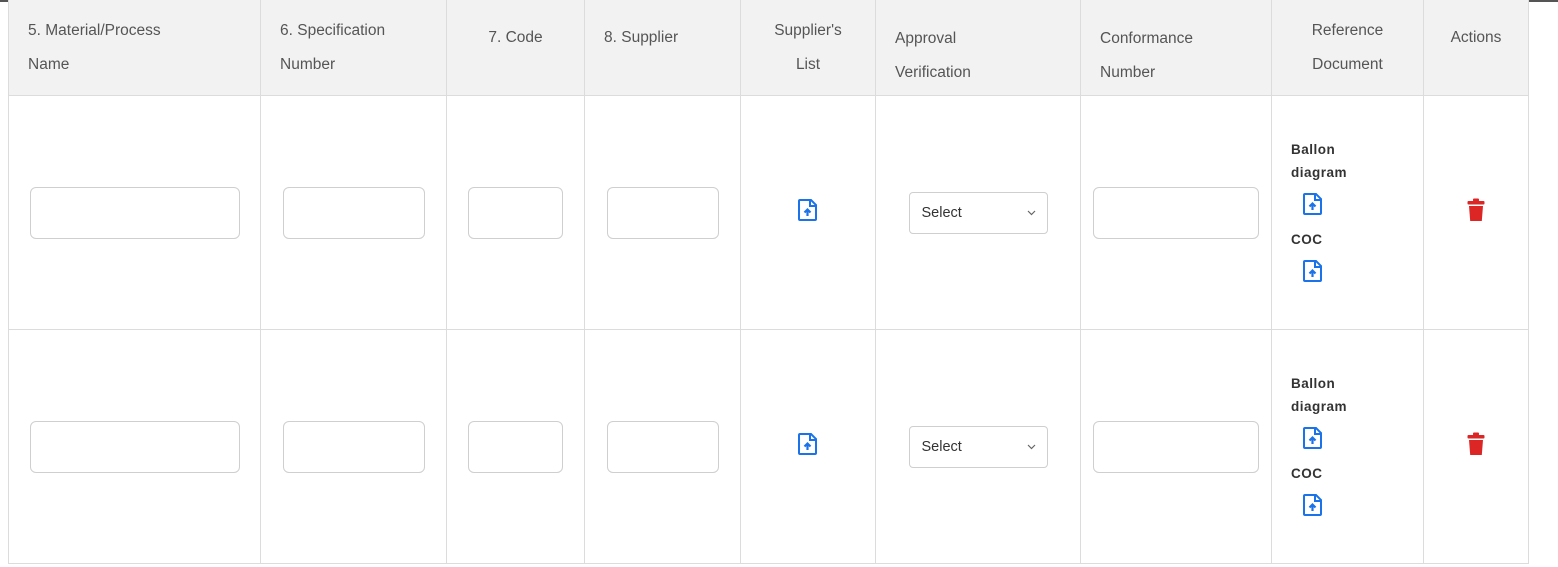 The image size is (1558, 567). I want to click on header-code: 7. Code, so click(515, 48).